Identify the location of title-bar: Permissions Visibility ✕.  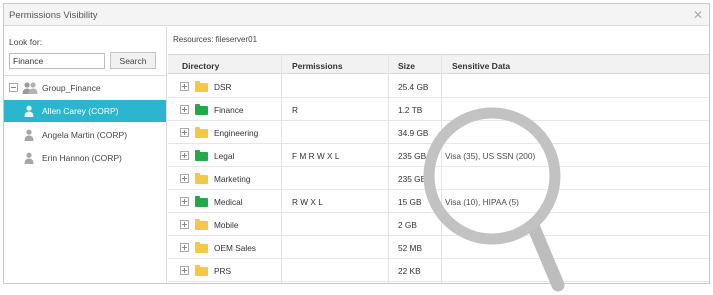
(356, 15).